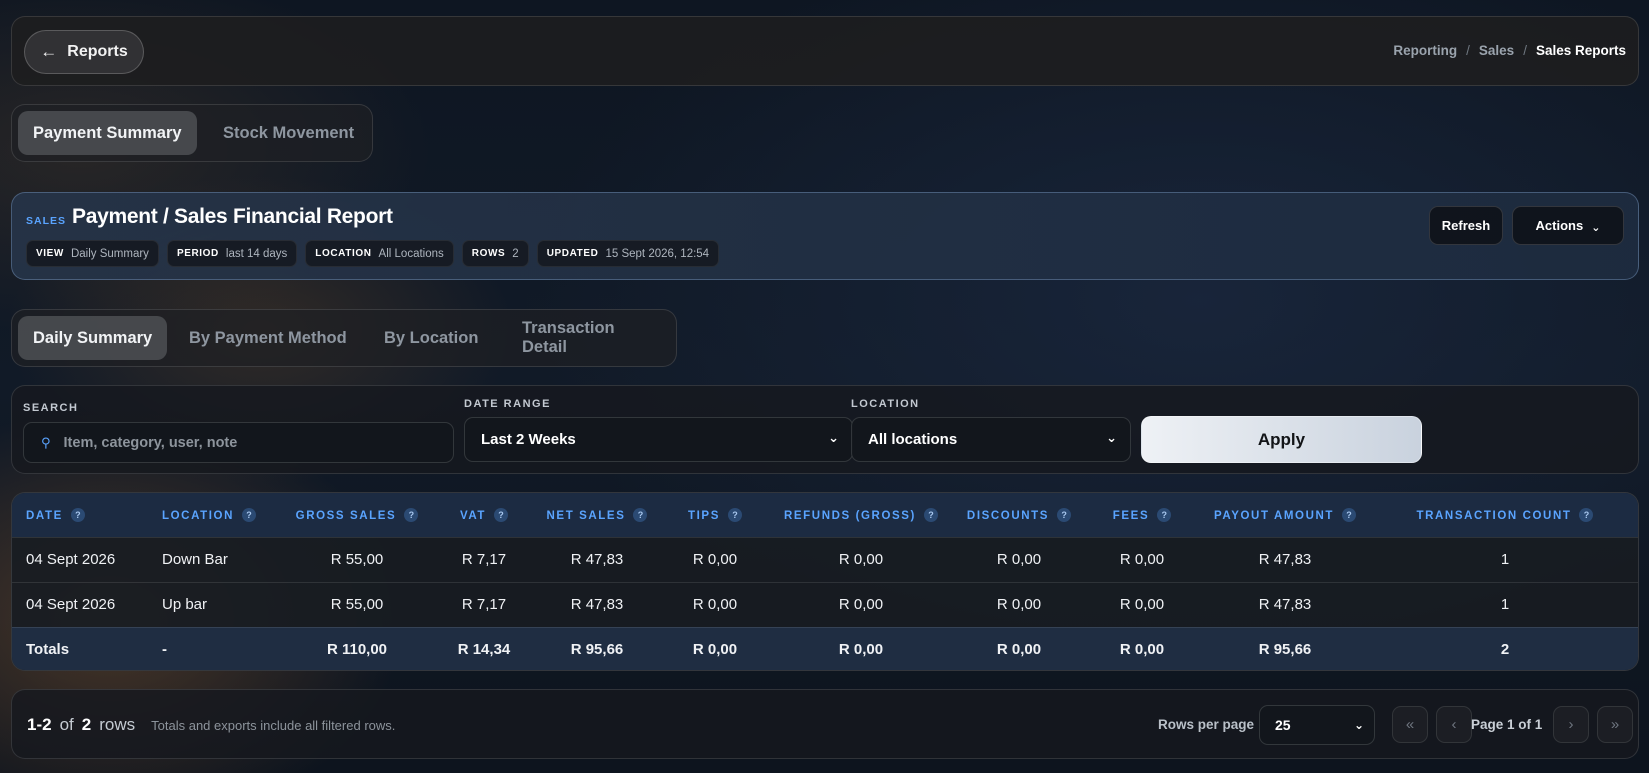  Describe the element at coordinates (1317, 725) in the screenshot. I see `rows-per-page-select: 25 ⌄` at that location.